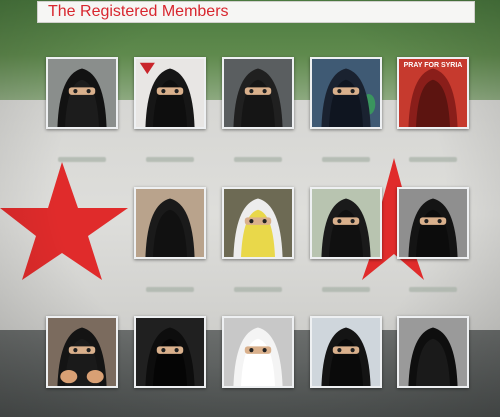  What do you see at coordinates (433, 65) in the screenshot?
I see `poster-caption: PRAY FOR SYRIA` at bounding box center [433, 65].